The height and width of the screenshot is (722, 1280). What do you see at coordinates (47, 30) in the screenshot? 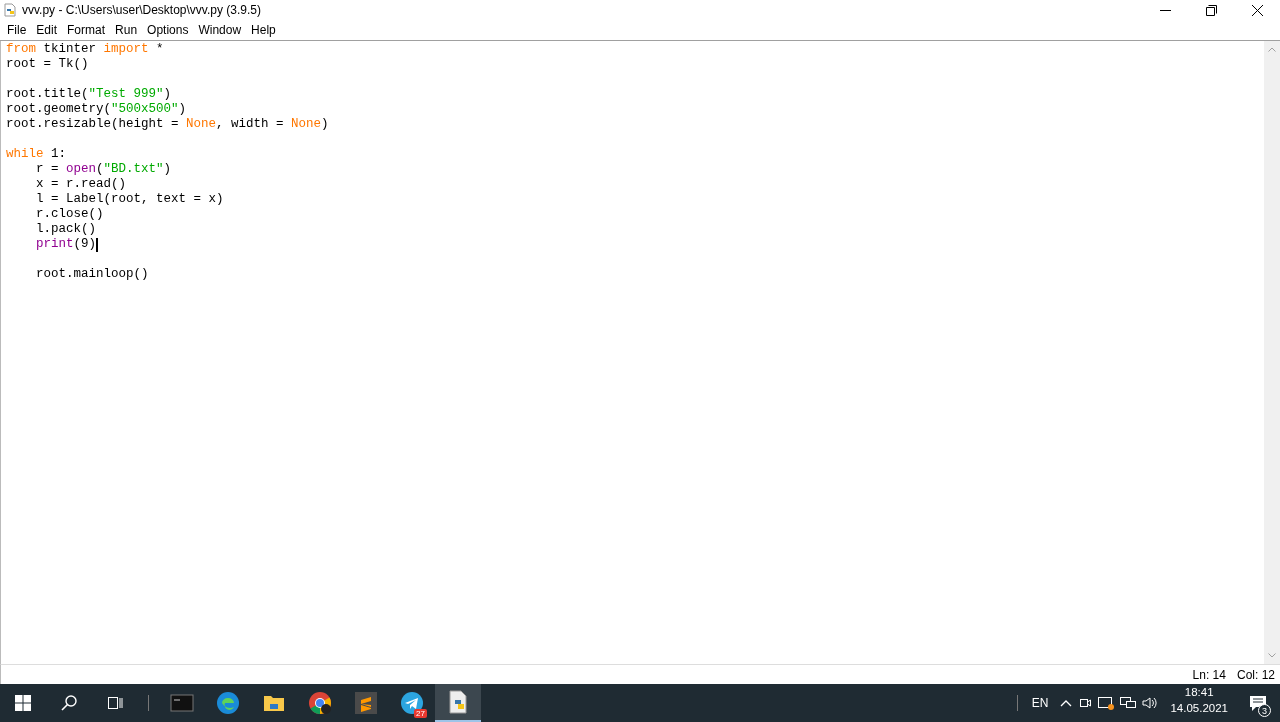
I see `menu-item: Edit` at bounding box center [47, 30].